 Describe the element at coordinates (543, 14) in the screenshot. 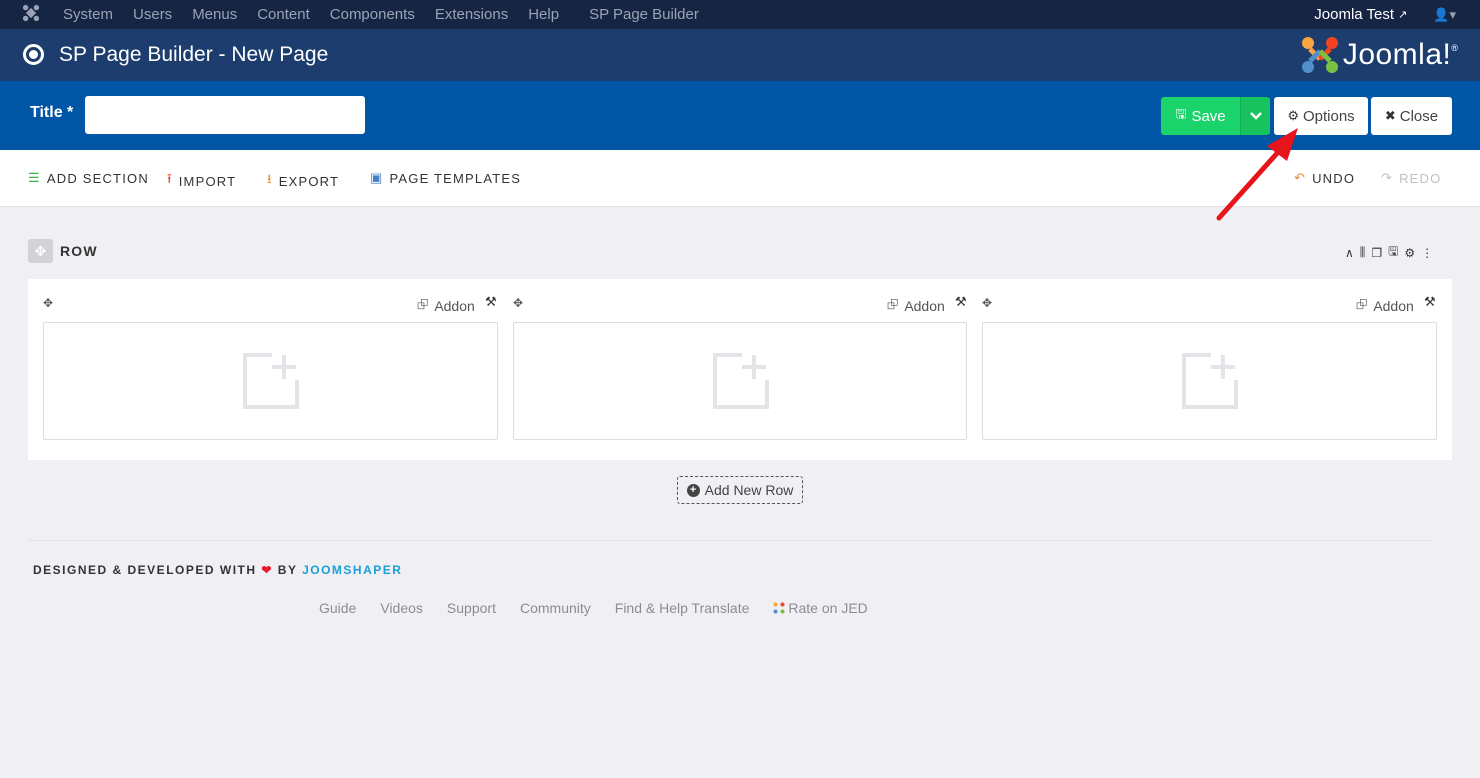

I see `menu-item-help: Help` at that location.